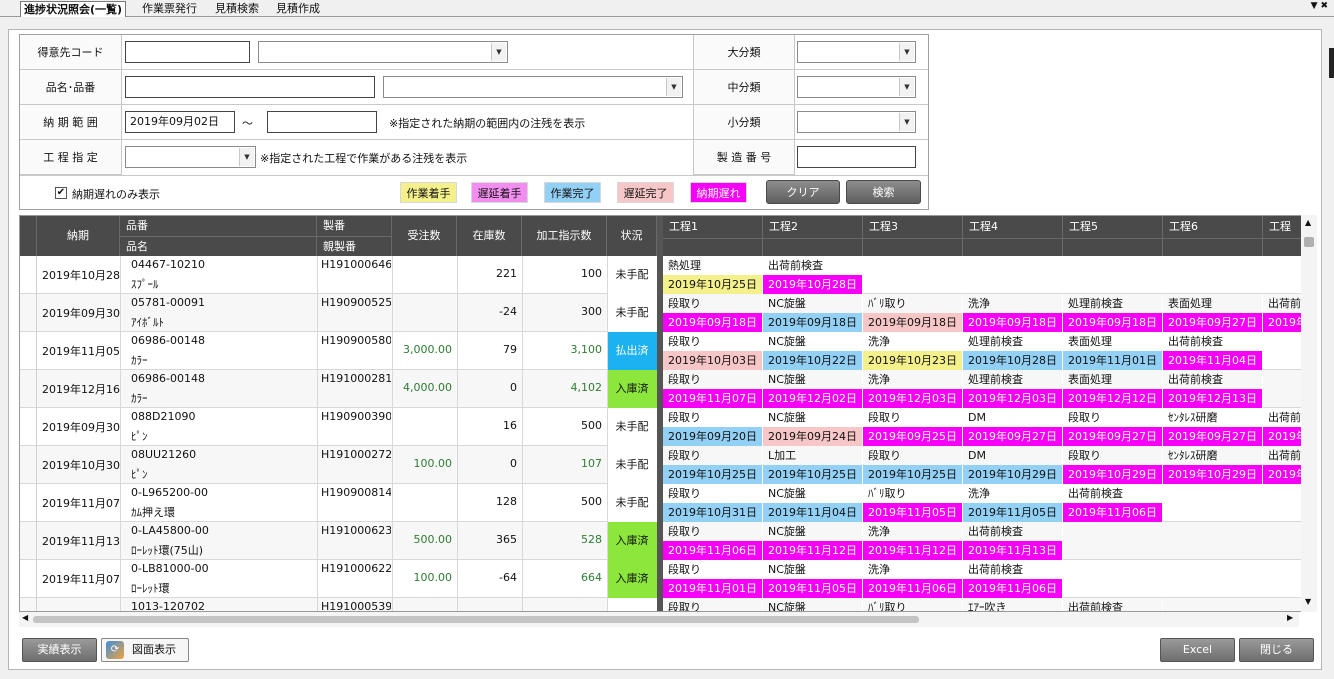 Image resolution: width=1334 pixels, height=679 pixels. Describe the element at coordinates (1319, 6) in the screenshot. I see `window-menu-icon: ▼ ✖` at that location.